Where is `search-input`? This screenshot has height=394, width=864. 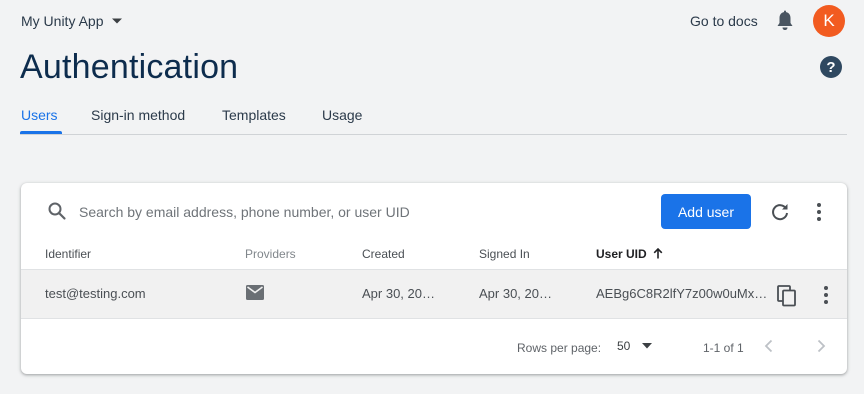 search-input is located at coordinates (349, 212).